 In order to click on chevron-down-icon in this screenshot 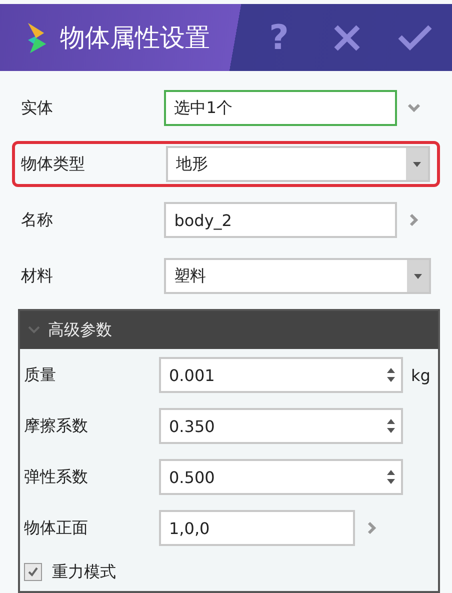, I will do `click(414, 108)`.